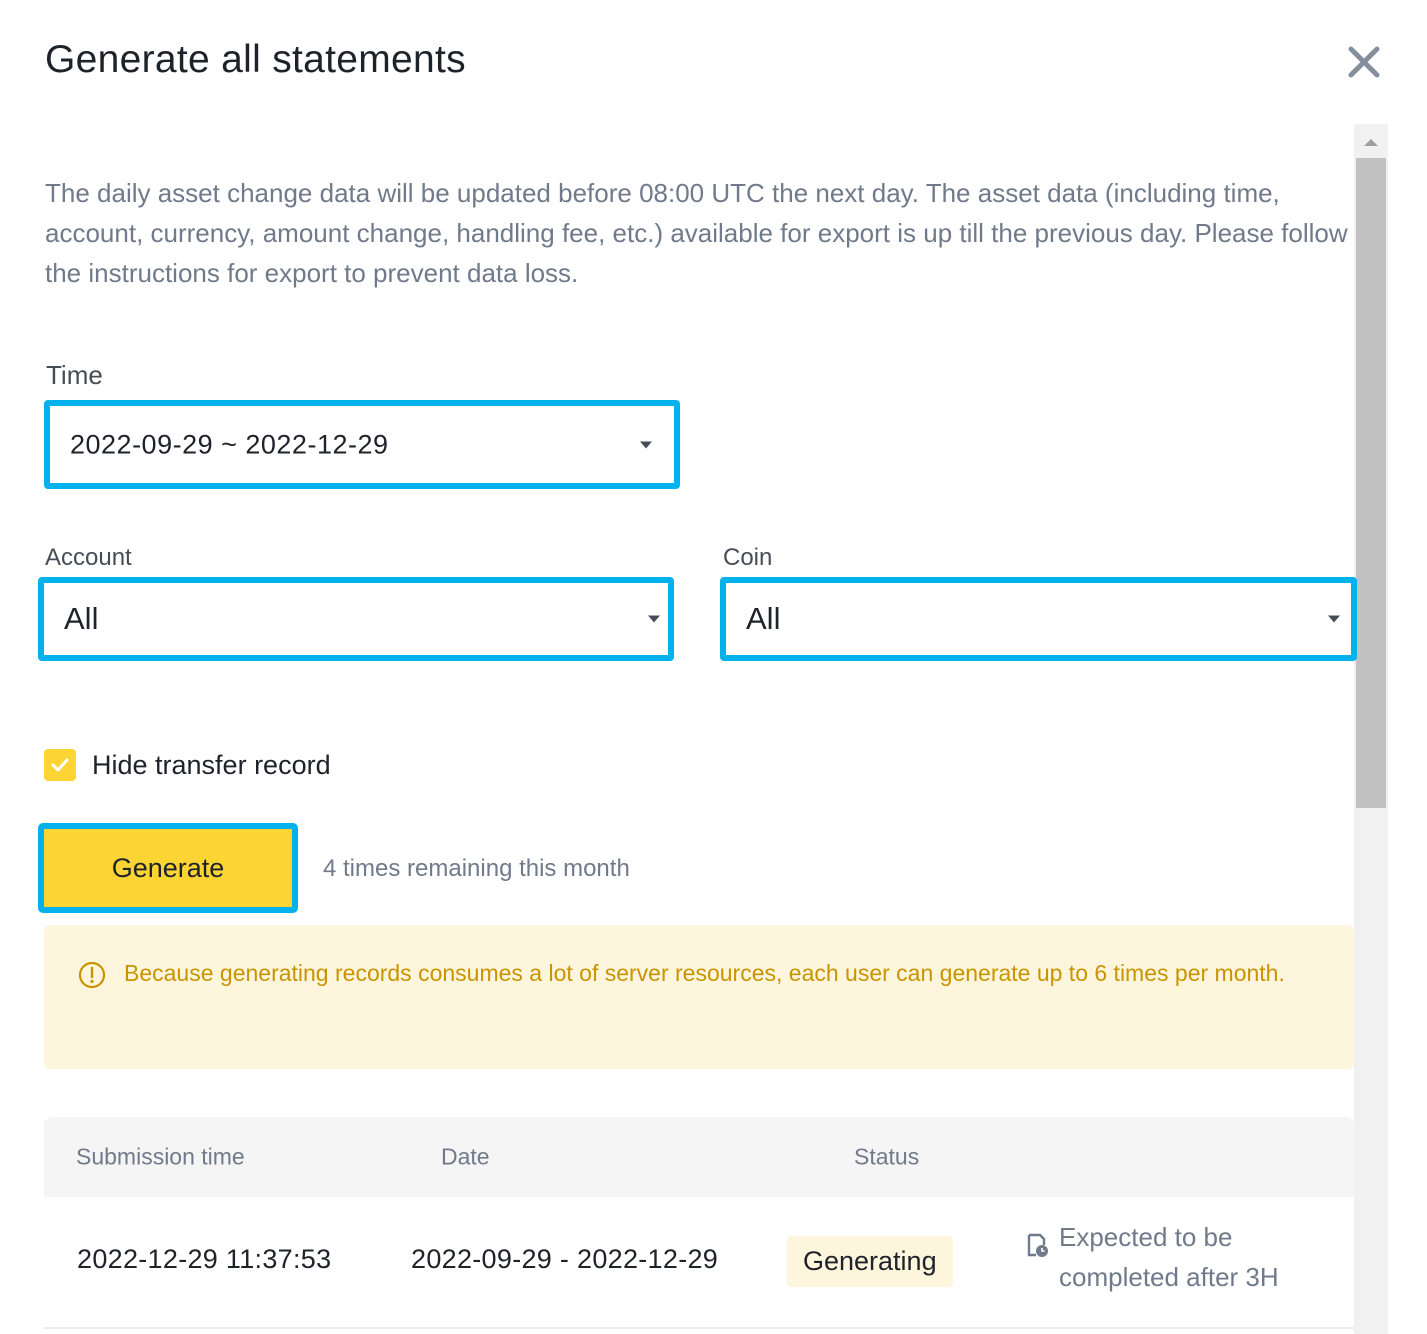 The width and height of the screenshot is (1427, 1334). What do you see at coordinates (1038, 619) in the screenshot?
I see `coin-select: All` at bounding box center [1038, 619].